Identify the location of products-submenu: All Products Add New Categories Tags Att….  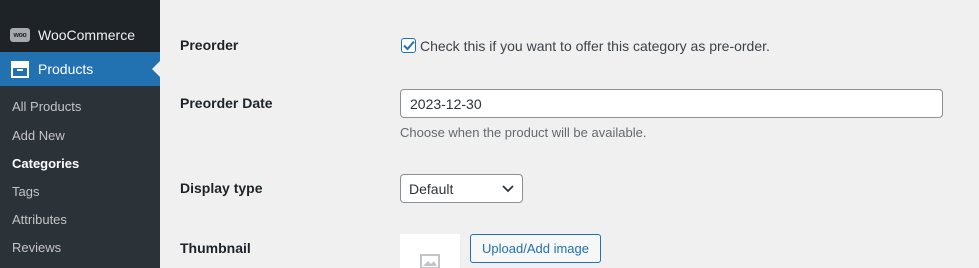
(80, 177).